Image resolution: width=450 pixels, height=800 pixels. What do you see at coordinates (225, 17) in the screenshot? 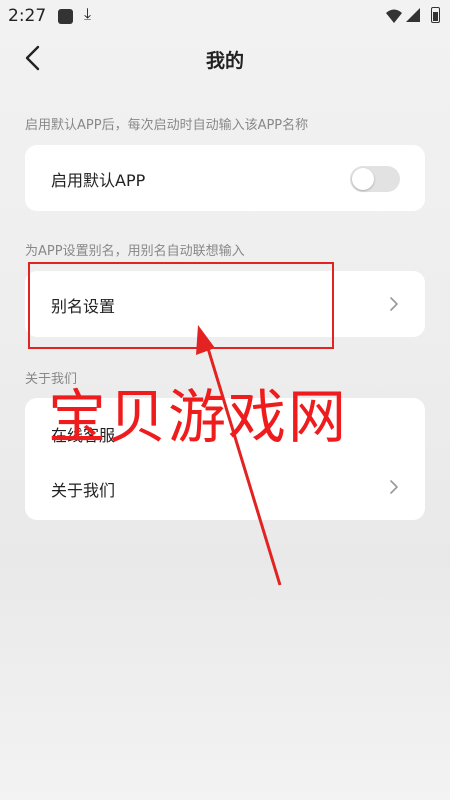
I see `status-bar: 2:27 ⤓` at bounding box center [225, 17].